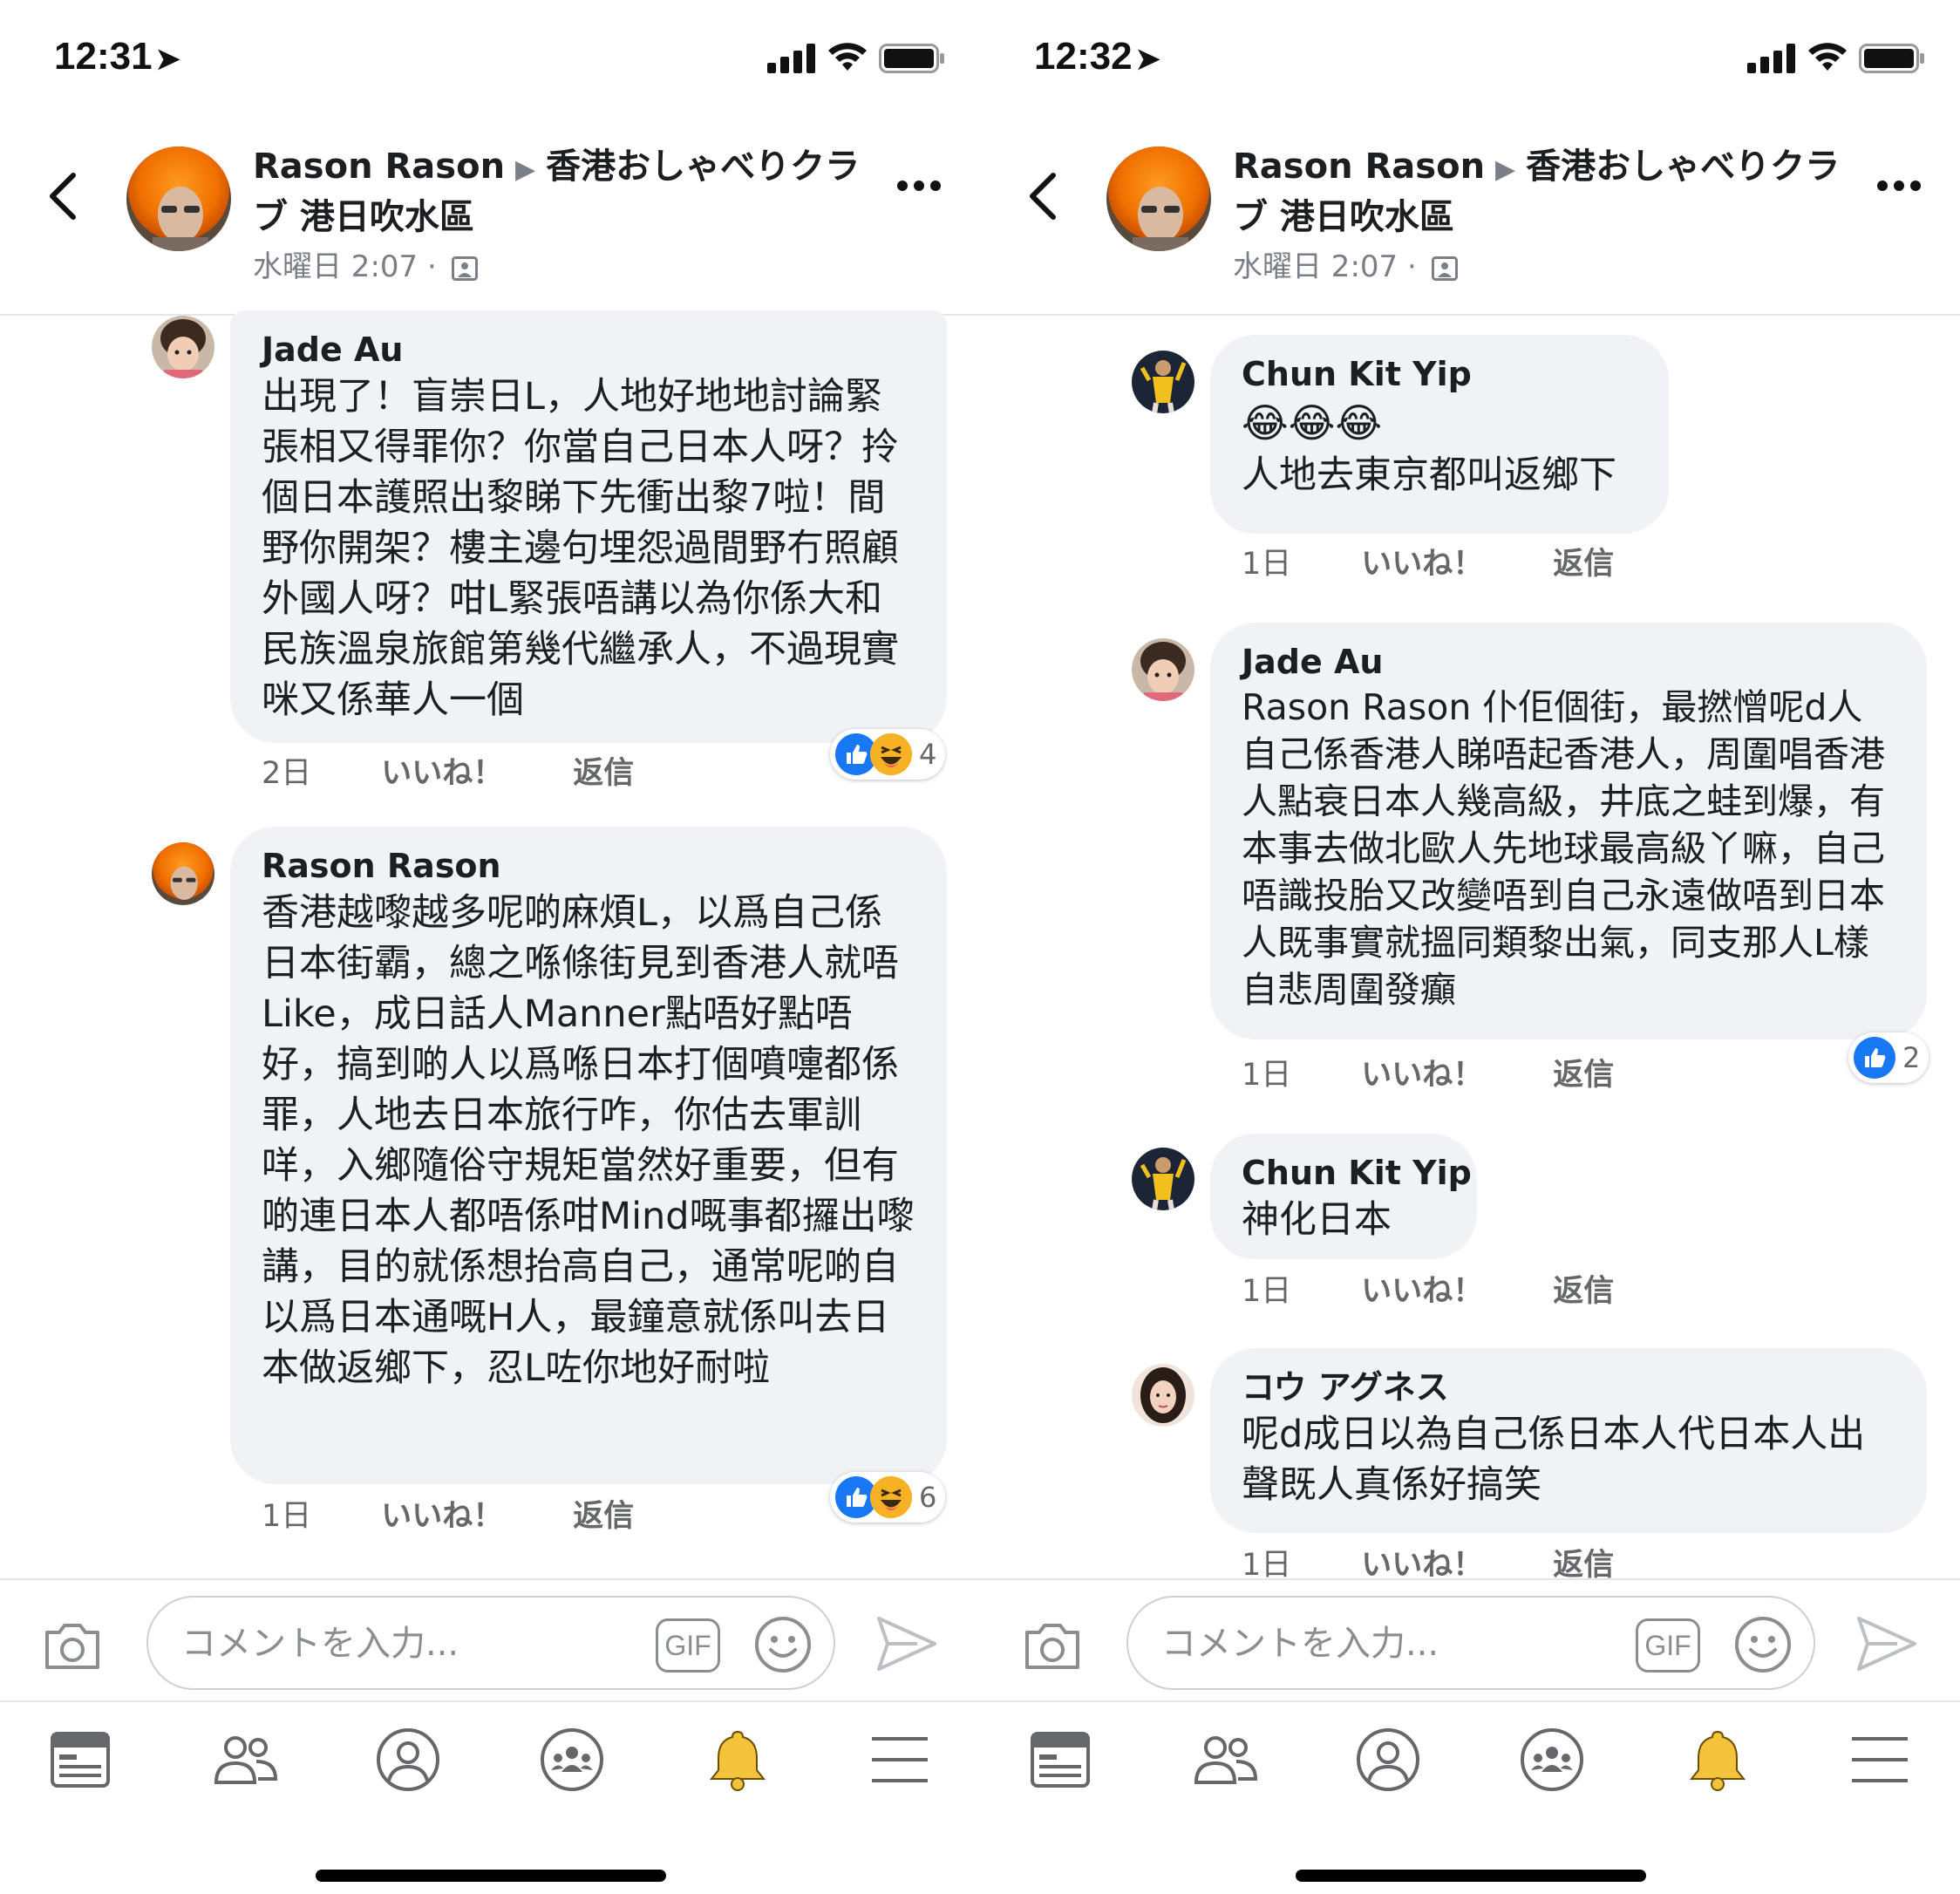  Describe the element at coordinates (847, 57) in the screenshot. I see `wifi-icon` at that location.